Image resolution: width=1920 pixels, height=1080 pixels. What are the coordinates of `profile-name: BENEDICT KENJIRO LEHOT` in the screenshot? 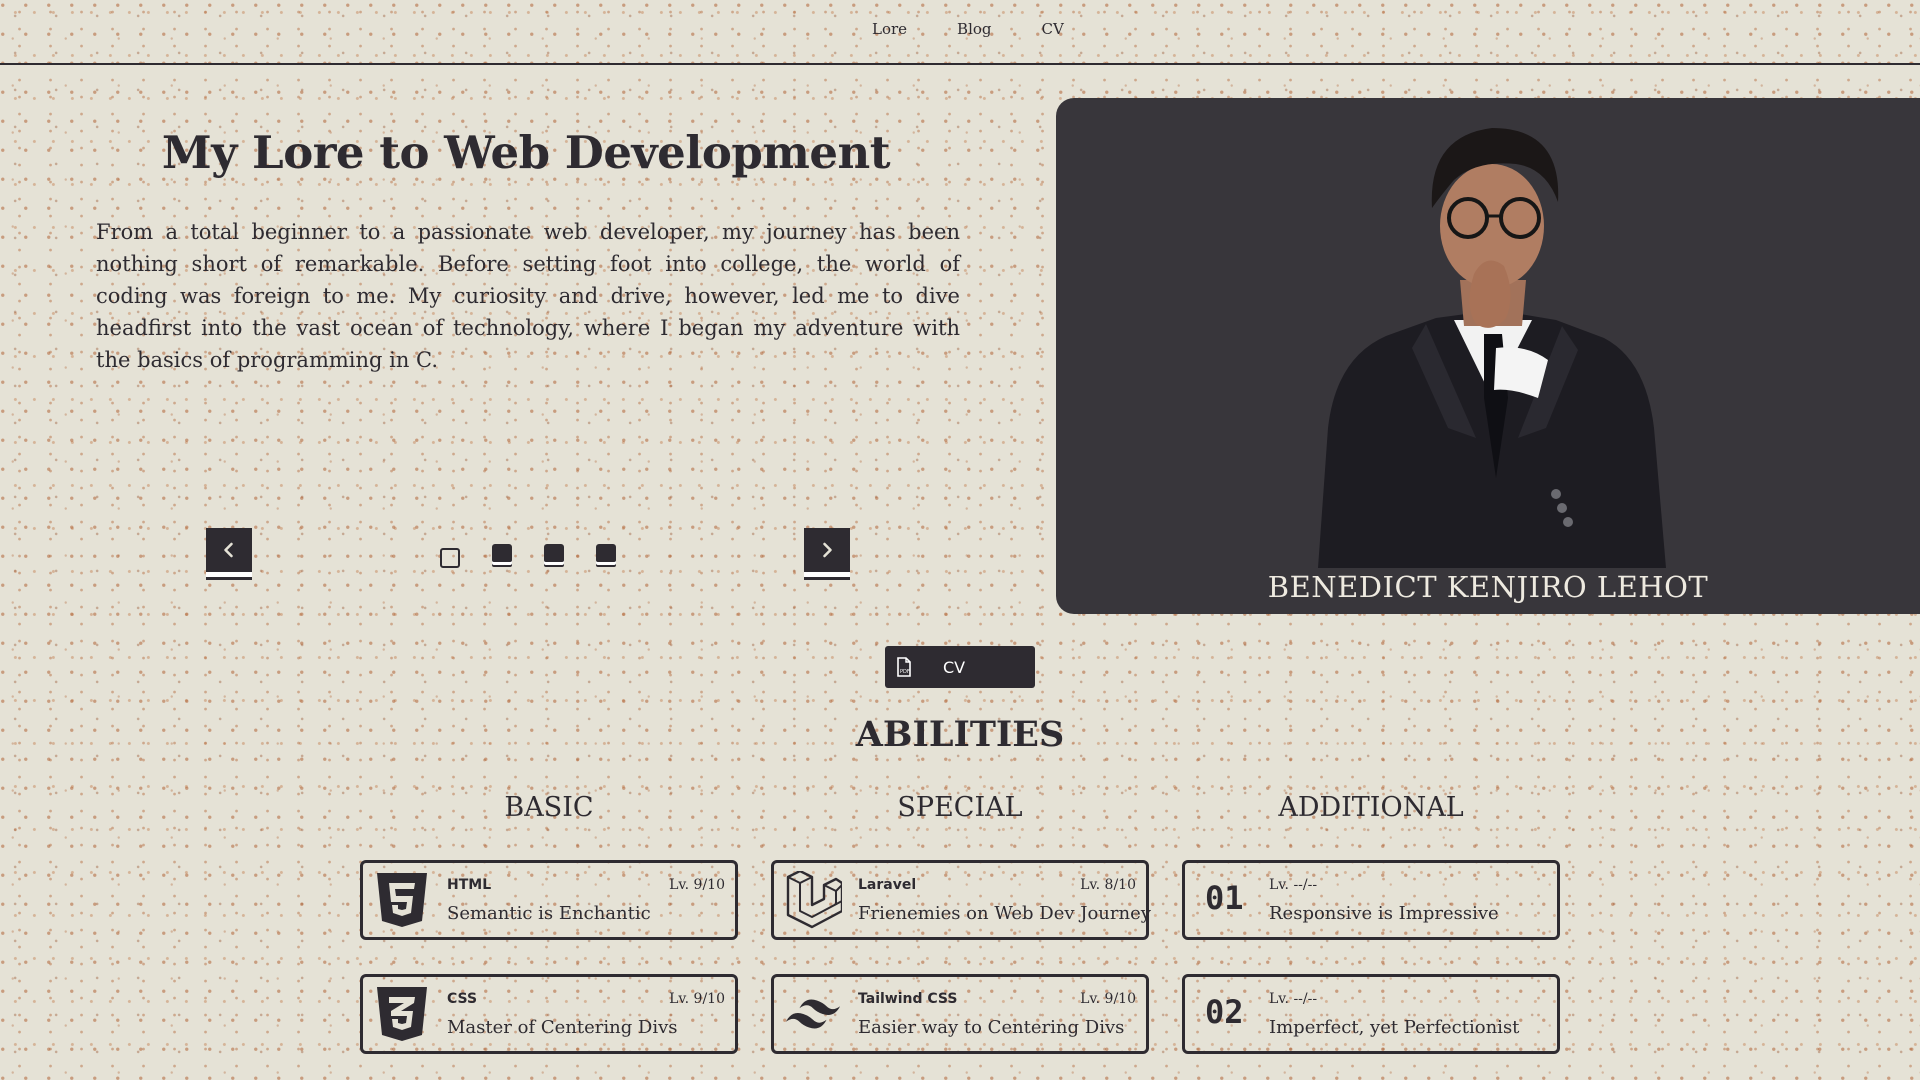 It's located at (1488, 587).